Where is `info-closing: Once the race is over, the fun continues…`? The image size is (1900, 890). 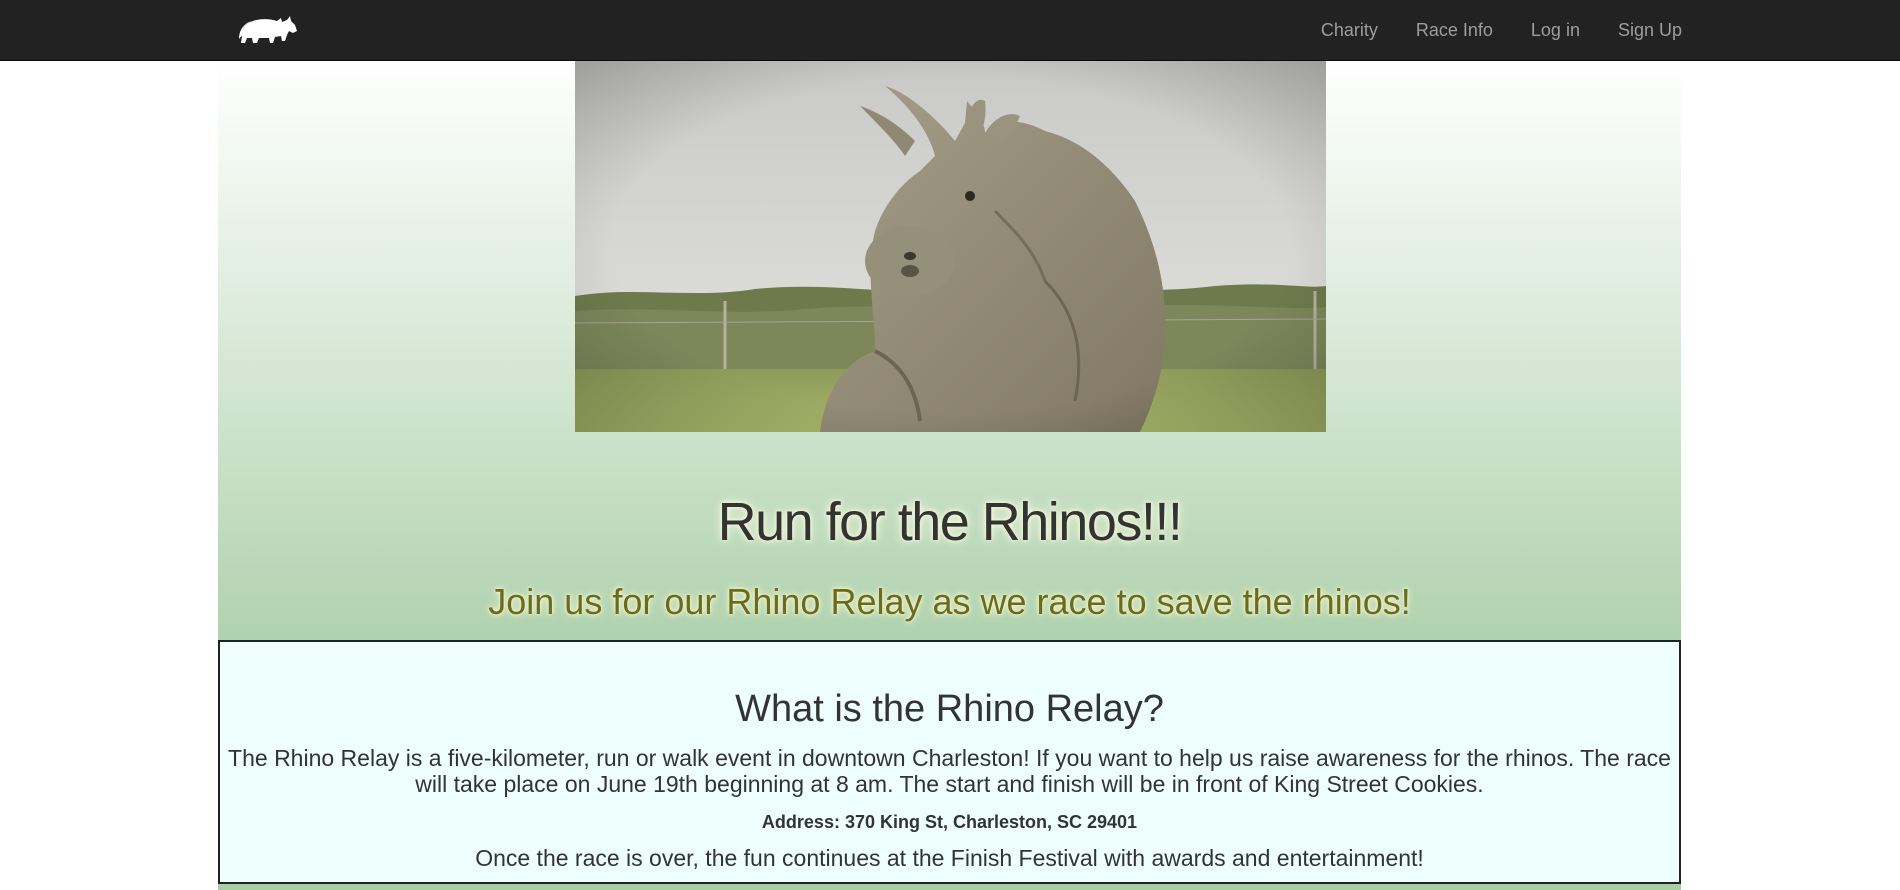
info-closing: Once the race is over, the fun continues… is located at coordinates (949, 858).